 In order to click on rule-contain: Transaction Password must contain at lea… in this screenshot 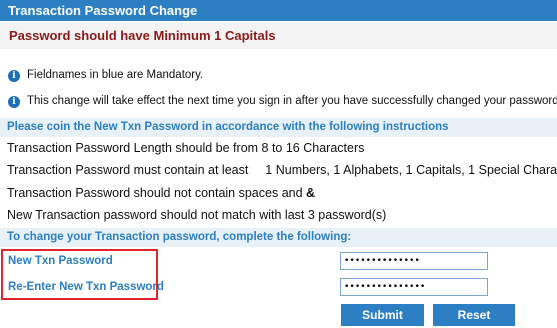, I will do `click(282, 170)`.